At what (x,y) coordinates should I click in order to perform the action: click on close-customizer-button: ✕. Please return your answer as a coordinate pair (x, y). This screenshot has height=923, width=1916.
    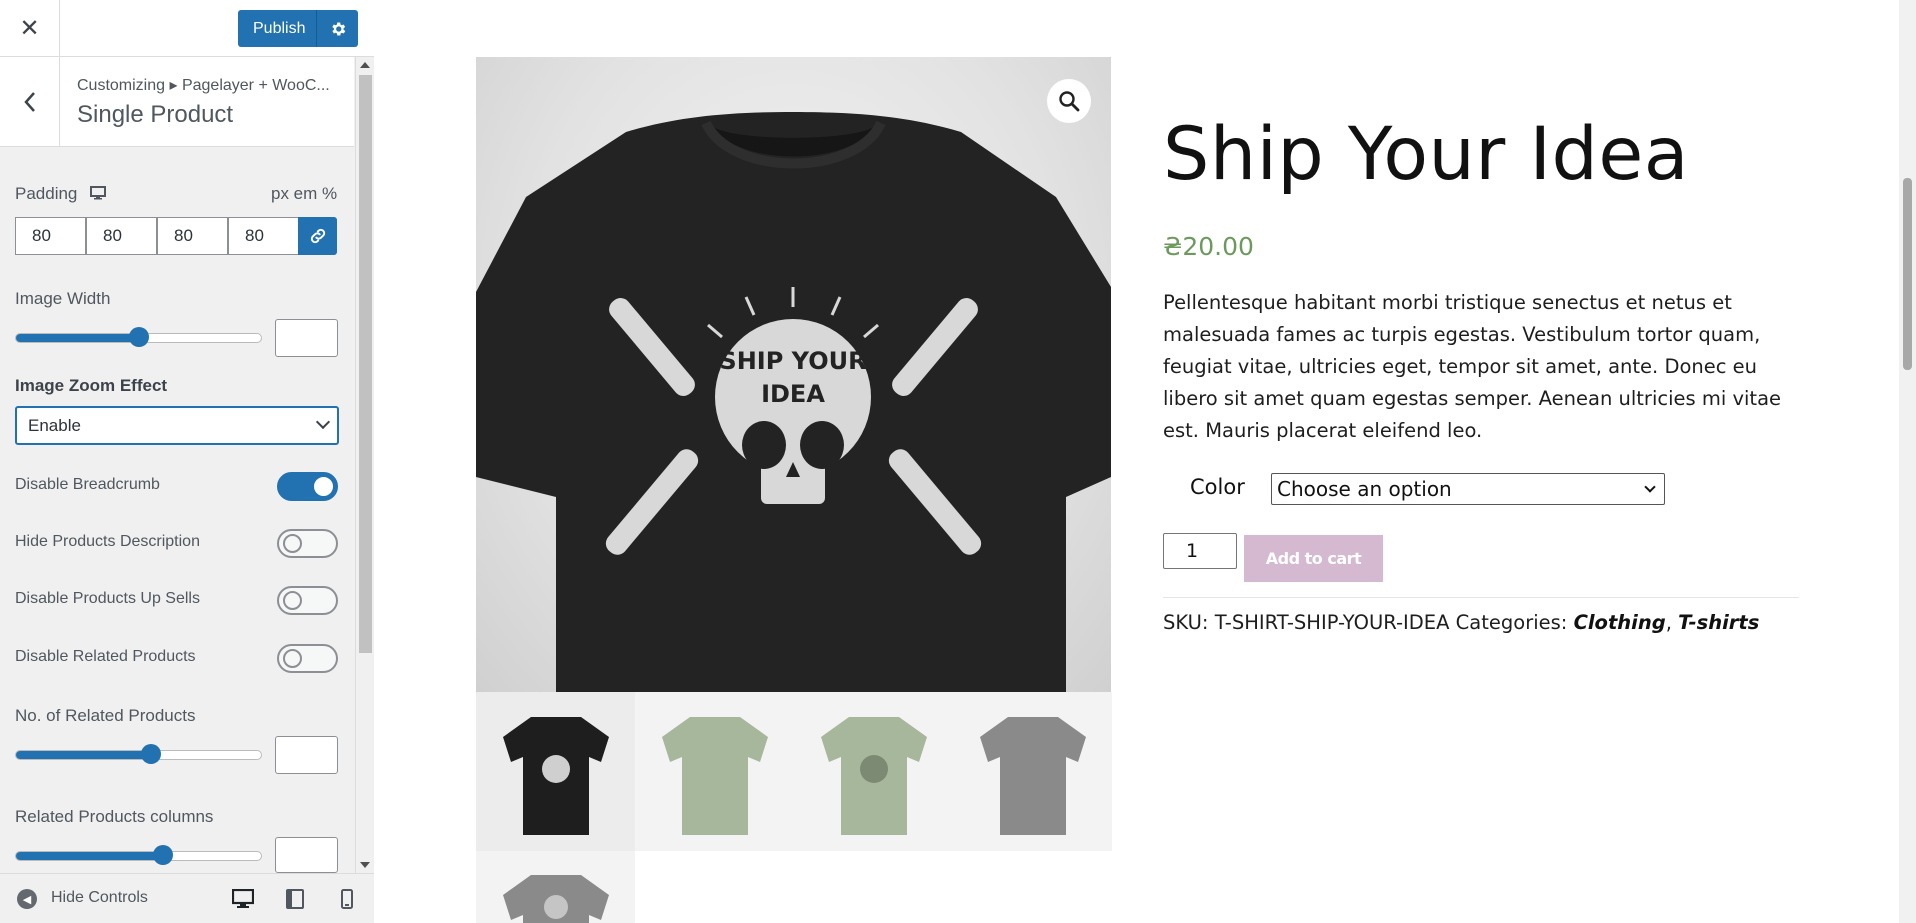
    Looking at the image, I should click on (30, 28).